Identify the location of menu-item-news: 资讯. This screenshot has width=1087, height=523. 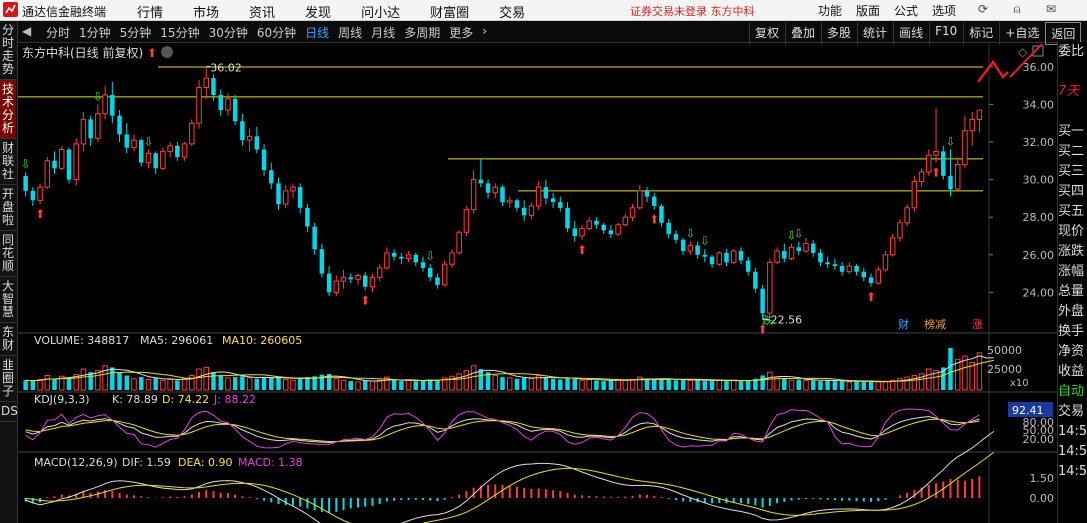
(262, 11).